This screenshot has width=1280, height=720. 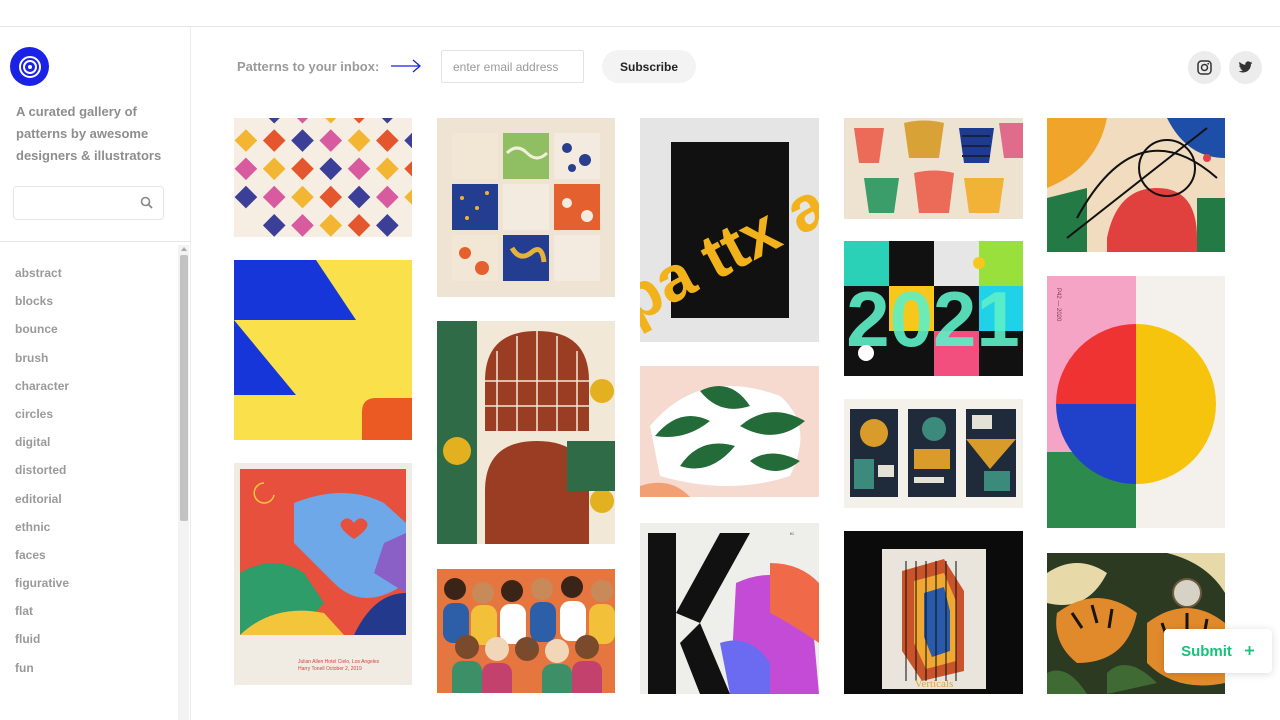 What do you see at coordinates (42, 421) in the screenshot?
I see `tag-circles: circles` at bounding box center [42, 421].